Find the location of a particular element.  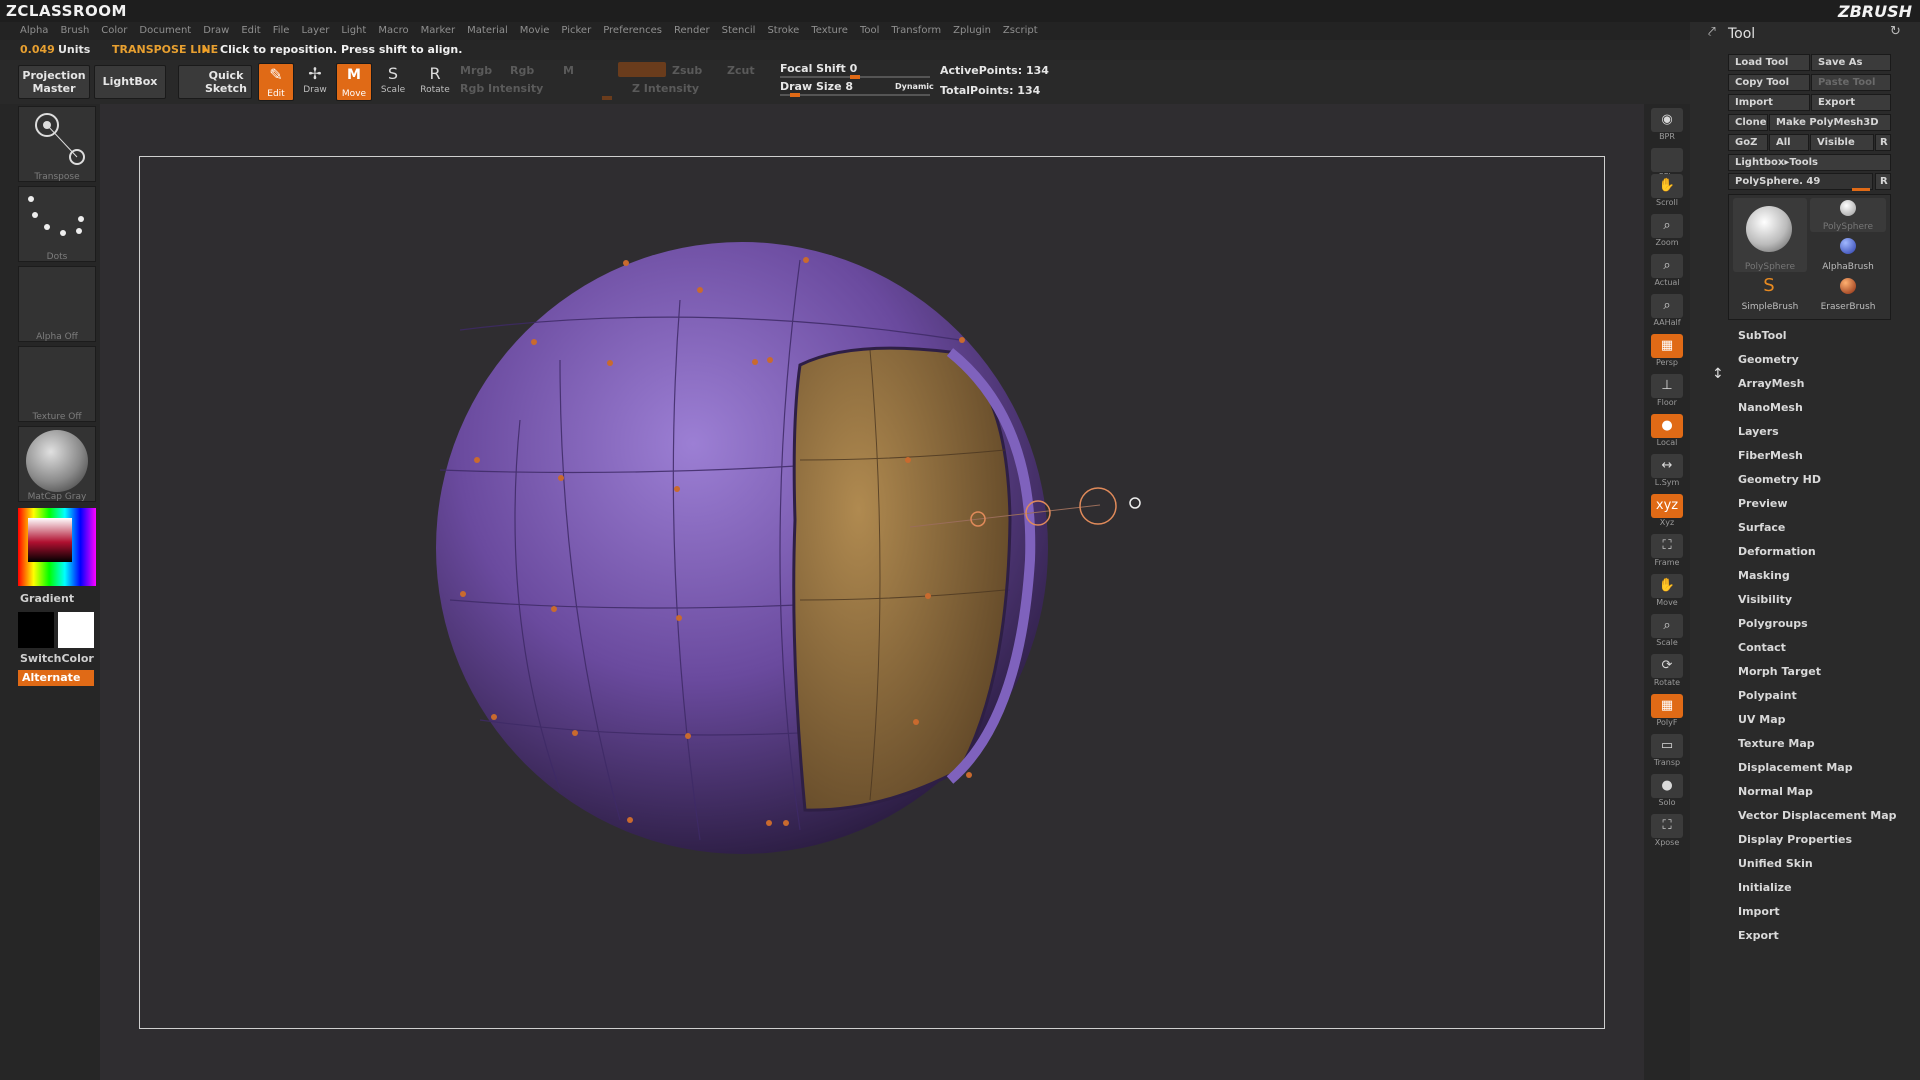

zoom-icon: ⌕ is located at coordinates (1667, 226).